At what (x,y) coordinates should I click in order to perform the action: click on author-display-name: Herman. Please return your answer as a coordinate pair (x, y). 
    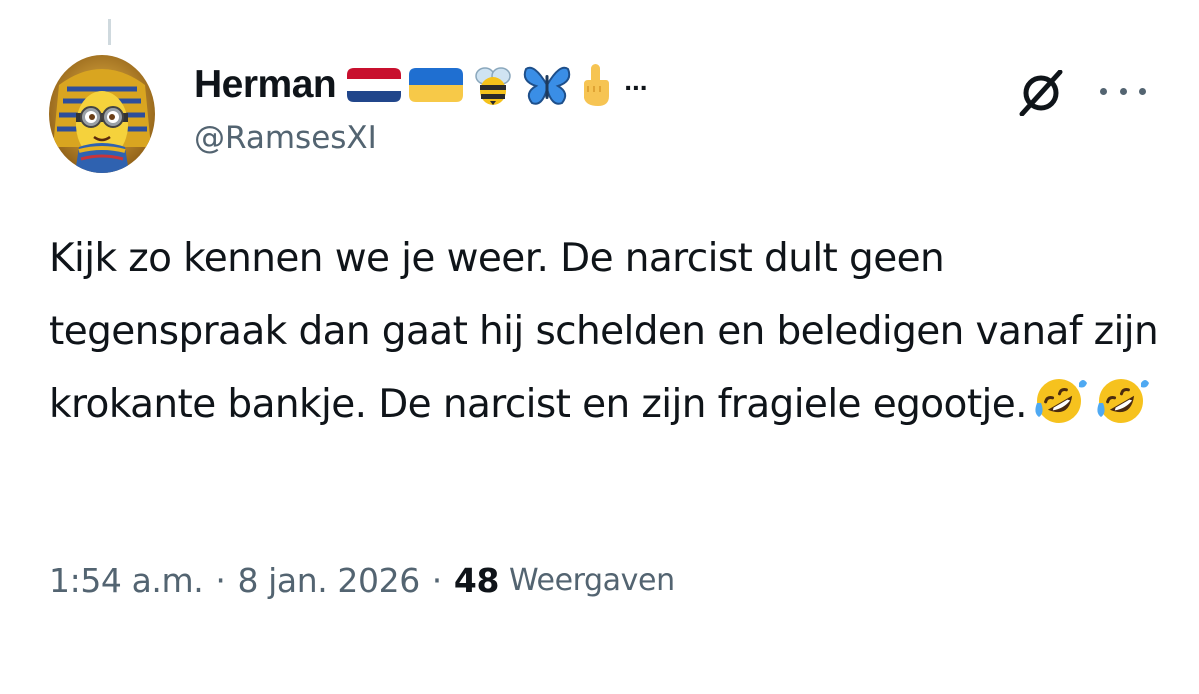
    Looking at the image, I should click on (265, 85).